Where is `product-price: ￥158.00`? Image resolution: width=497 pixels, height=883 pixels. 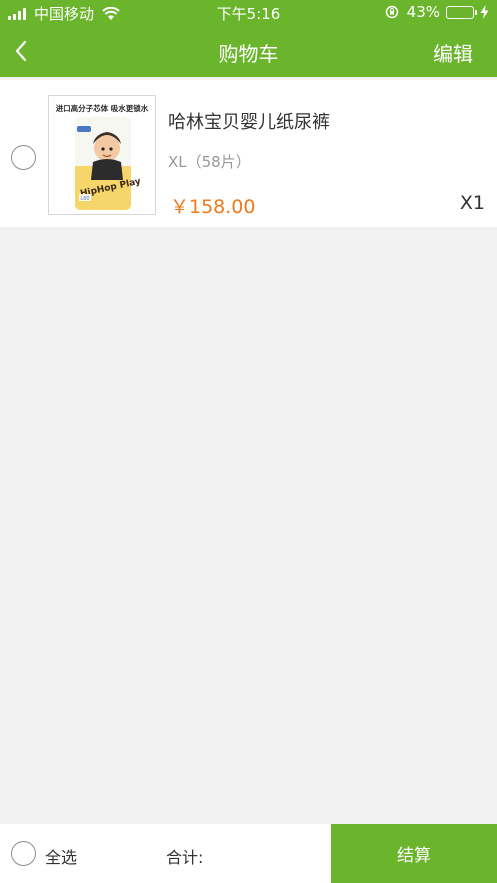
product-price: ￥158.00 is located at coordinates (213, 207).